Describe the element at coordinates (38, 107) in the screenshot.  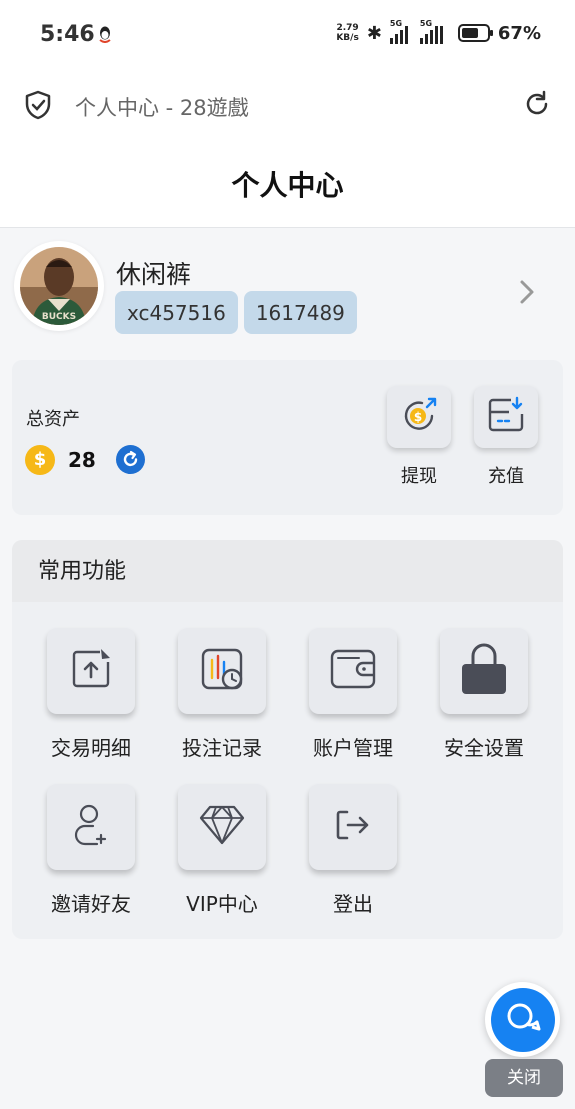
I see `shield-check-icon` at that location.